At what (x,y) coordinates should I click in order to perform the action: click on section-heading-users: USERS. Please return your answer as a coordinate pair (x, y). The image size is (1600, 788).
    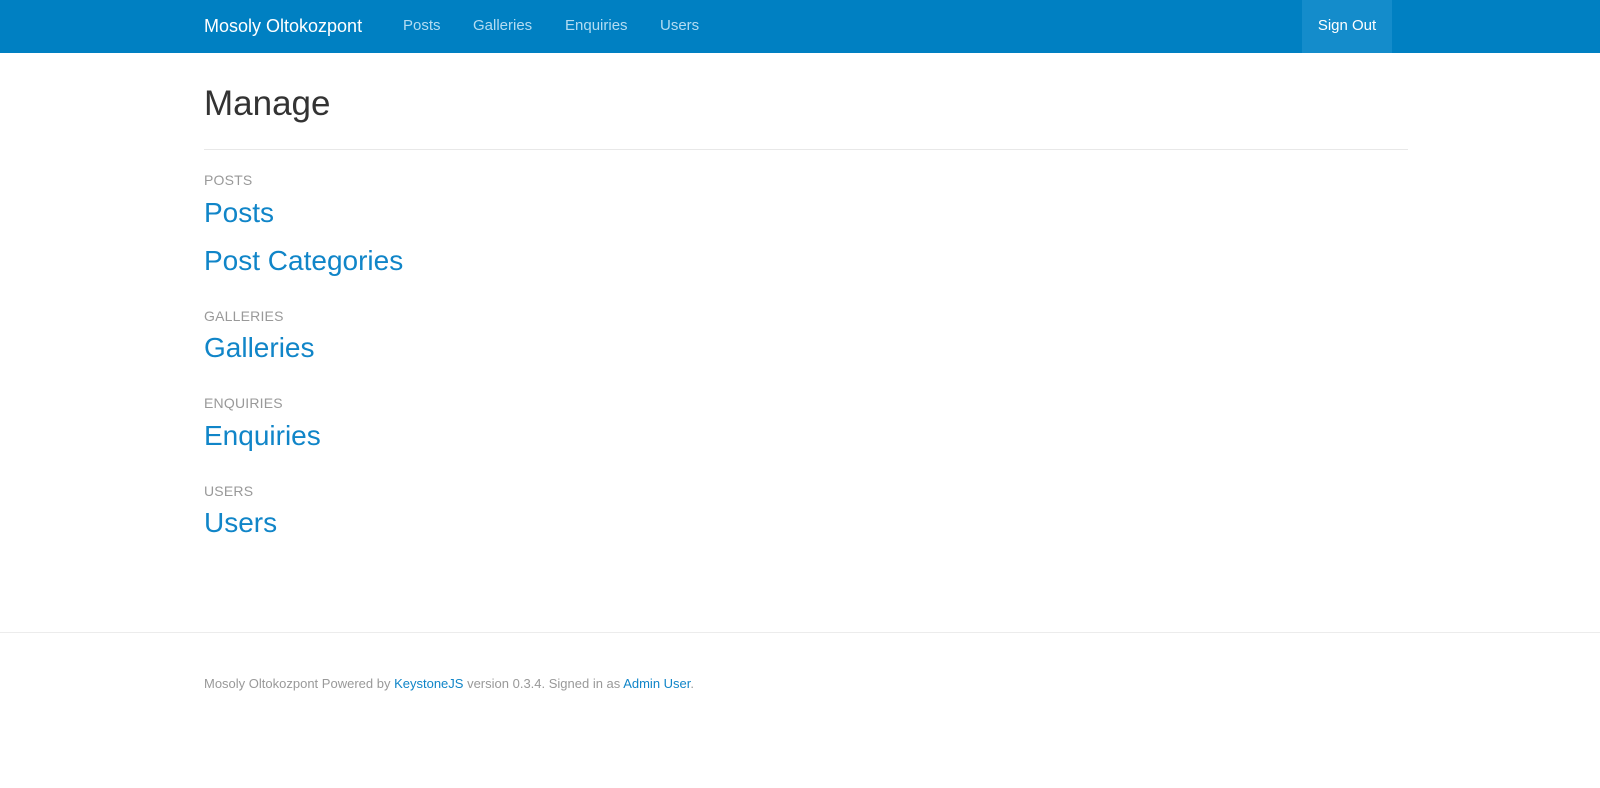
    Looking at the image, I should click on (229, 491).